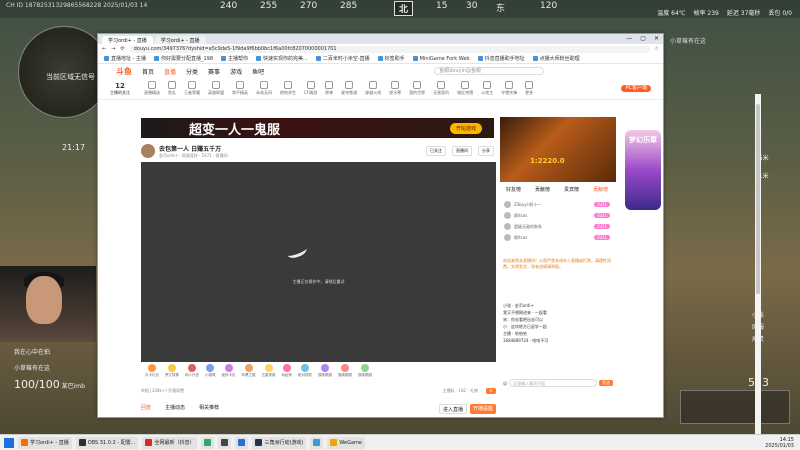 The width and height of the screenshot is (800, 450). I want to click on star-icon: ☆, so click(657, 49).